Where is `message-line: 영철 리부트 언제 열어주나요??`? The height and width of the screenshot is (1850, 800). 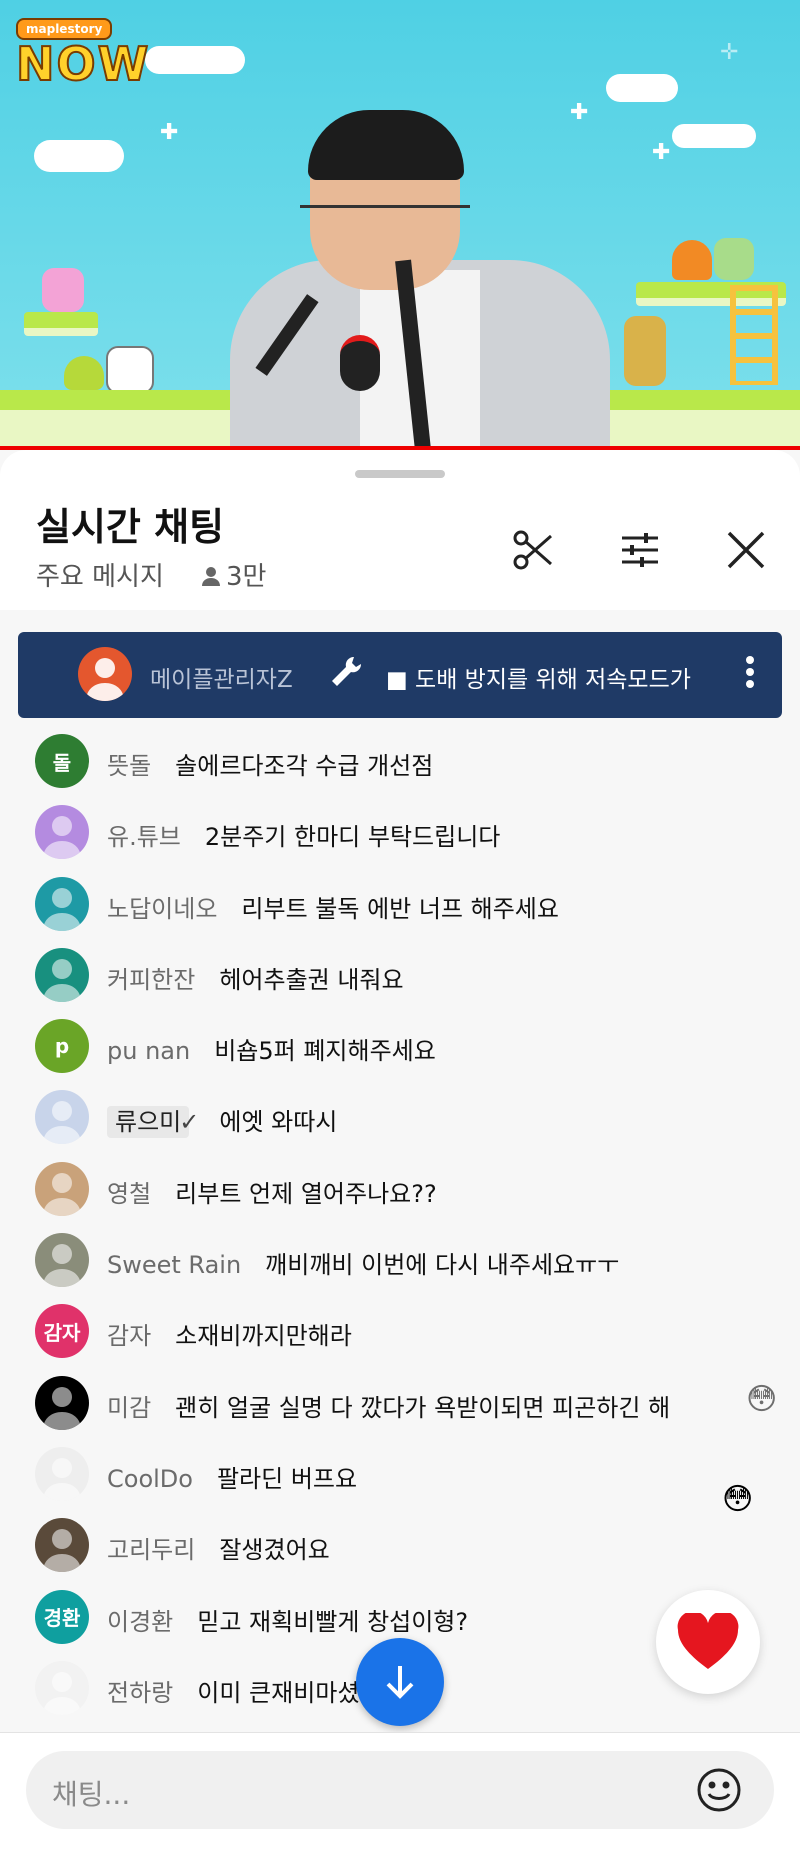 message-line: 영철 리부트 언제 열어주나요?? is located at coordinates (272, 1191).